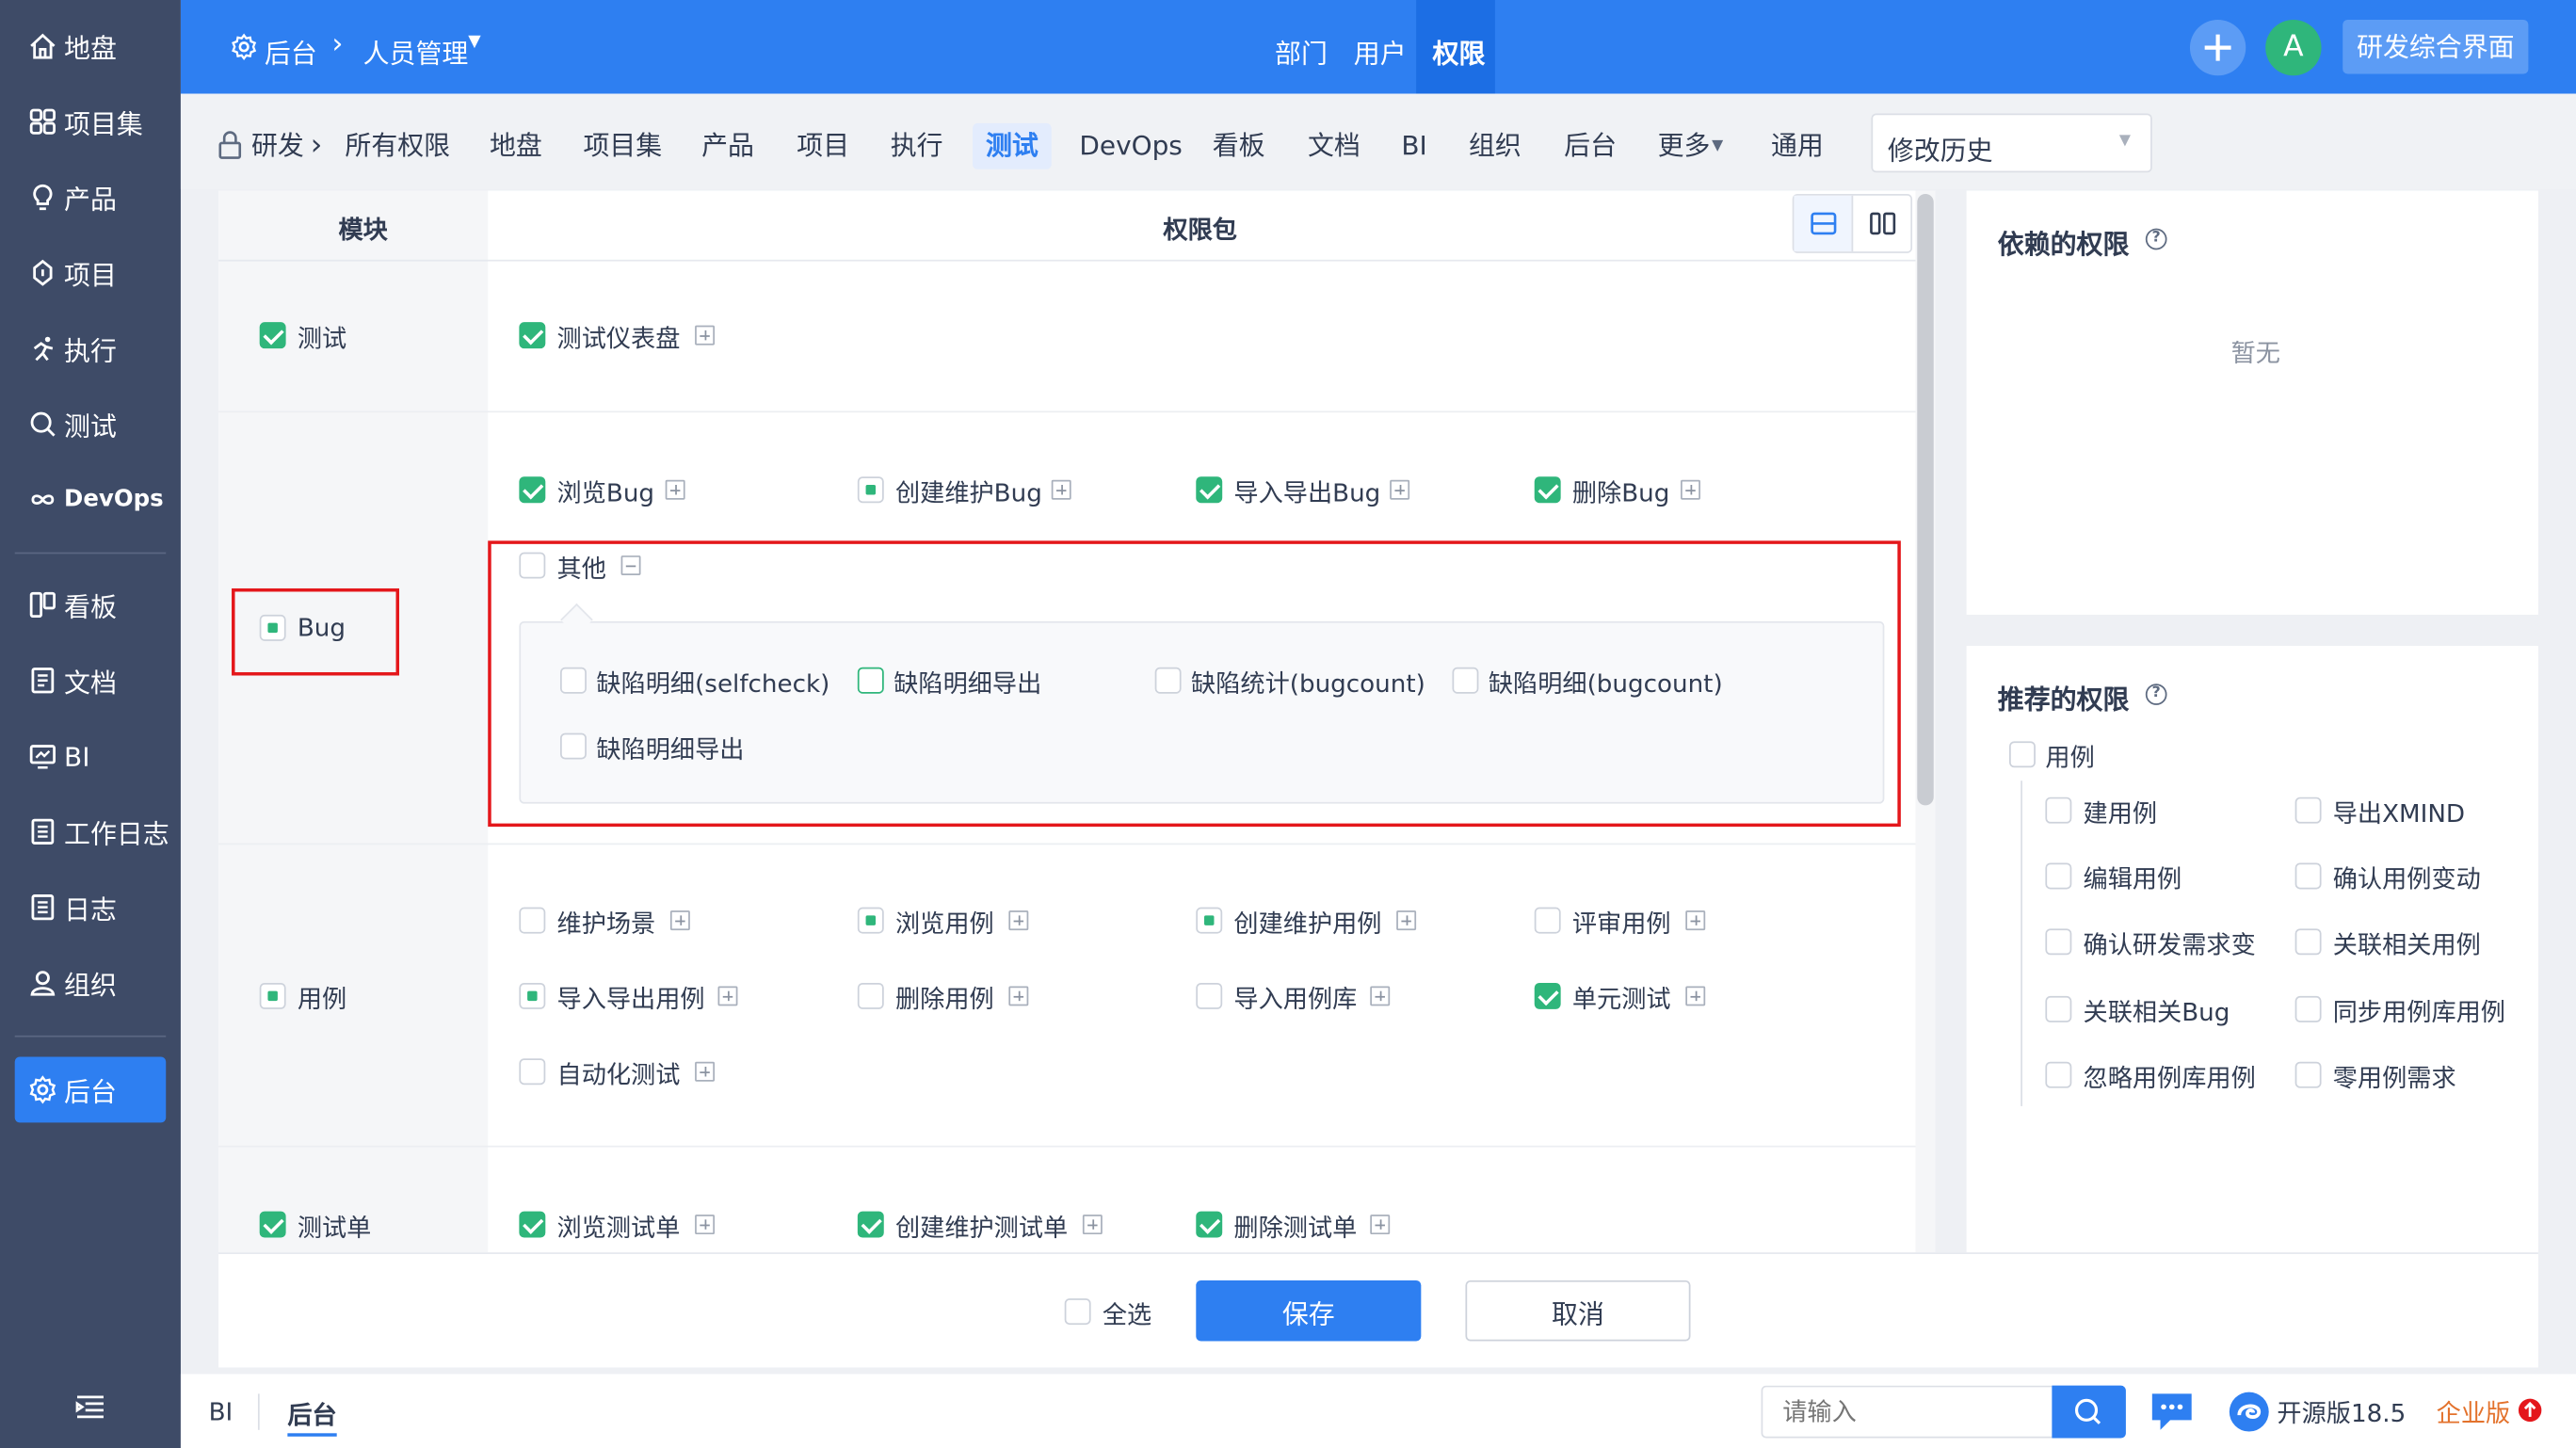  I want to click on scrollbar-track, so click(1925, 721).